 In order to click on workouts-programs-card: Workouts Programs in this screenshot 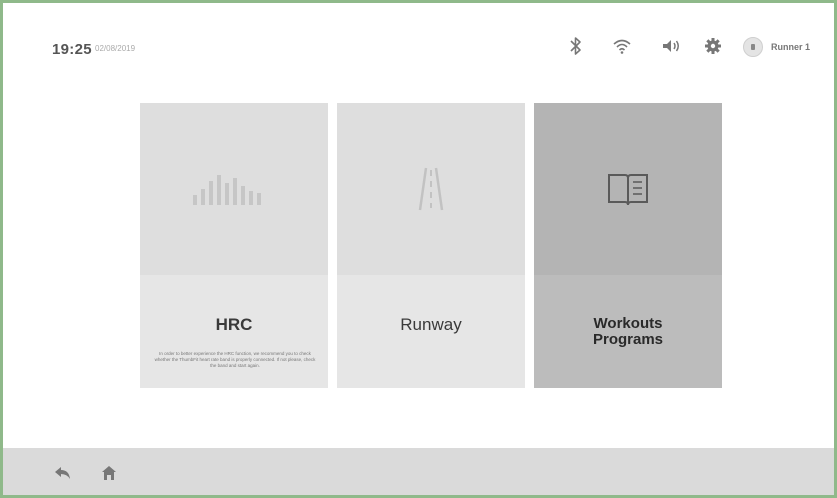, I will do `click(628, 245)`.